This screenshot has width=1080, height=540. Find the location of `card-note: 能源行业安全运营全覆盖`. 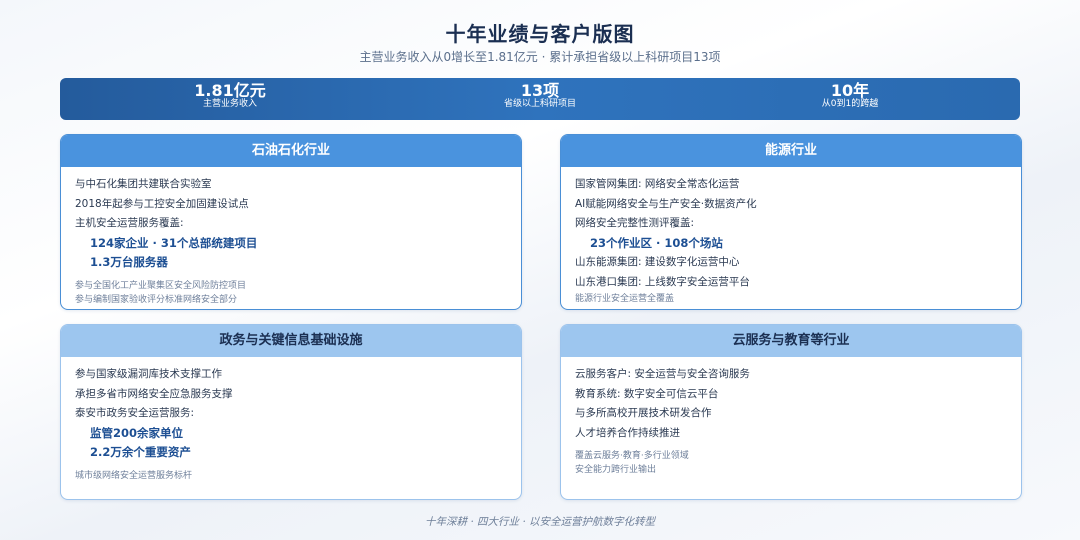

card-note: 能源行业安全运营全覆盖 is located at coordinates (625, 299).